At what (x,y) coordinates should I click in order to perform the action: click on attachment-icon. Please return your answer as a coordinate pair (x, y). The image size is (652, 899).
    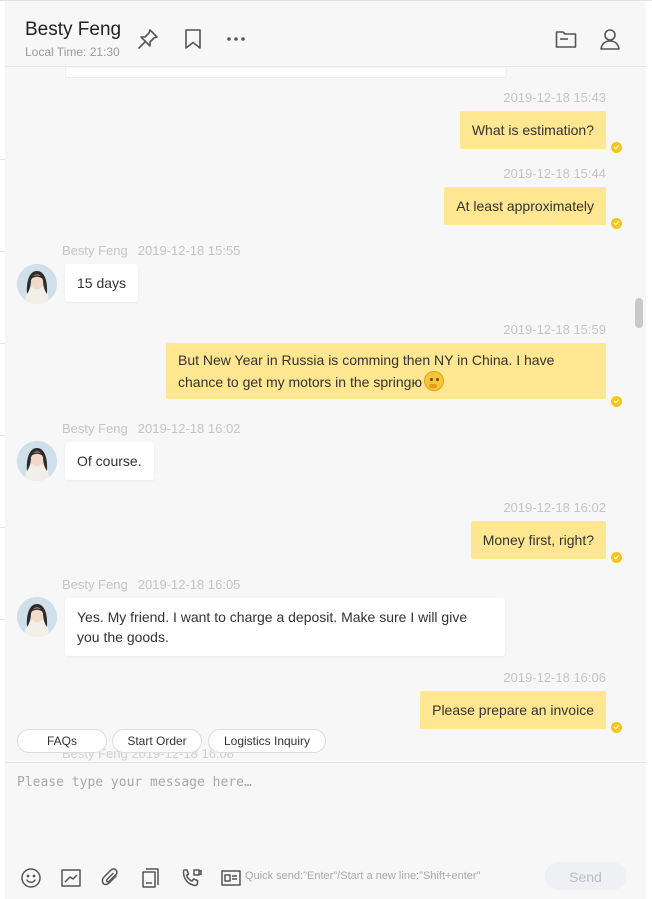
    Looking at the image, I should click on (111, 878).